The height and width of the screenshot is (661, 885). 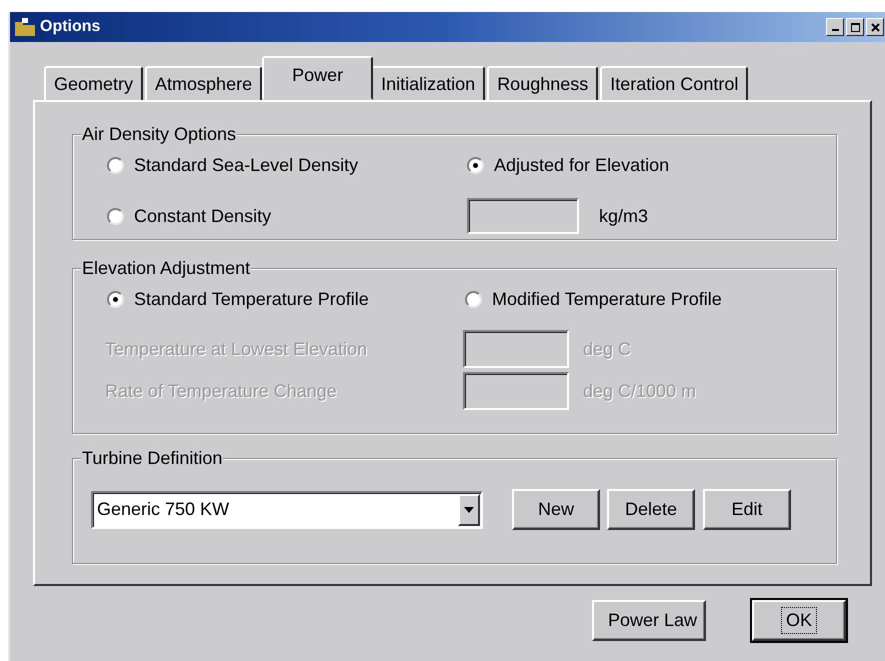 I want to click on tab: Iteration Control, so click(x=674, y=83).